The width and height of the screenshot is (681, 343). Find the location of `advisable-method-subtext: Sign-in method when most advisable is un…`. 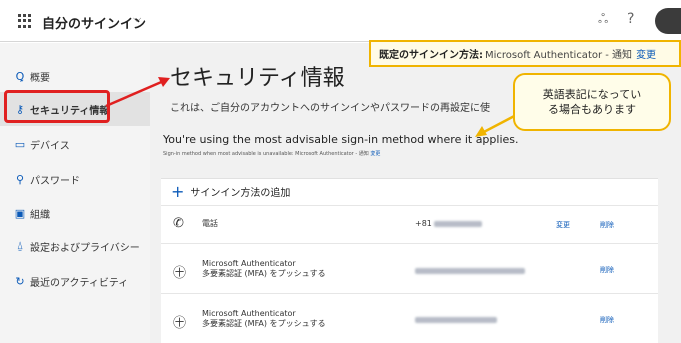

advisable-method-subtext: Sign-in method when most advisable is un… is located at coordinates (271, 153).